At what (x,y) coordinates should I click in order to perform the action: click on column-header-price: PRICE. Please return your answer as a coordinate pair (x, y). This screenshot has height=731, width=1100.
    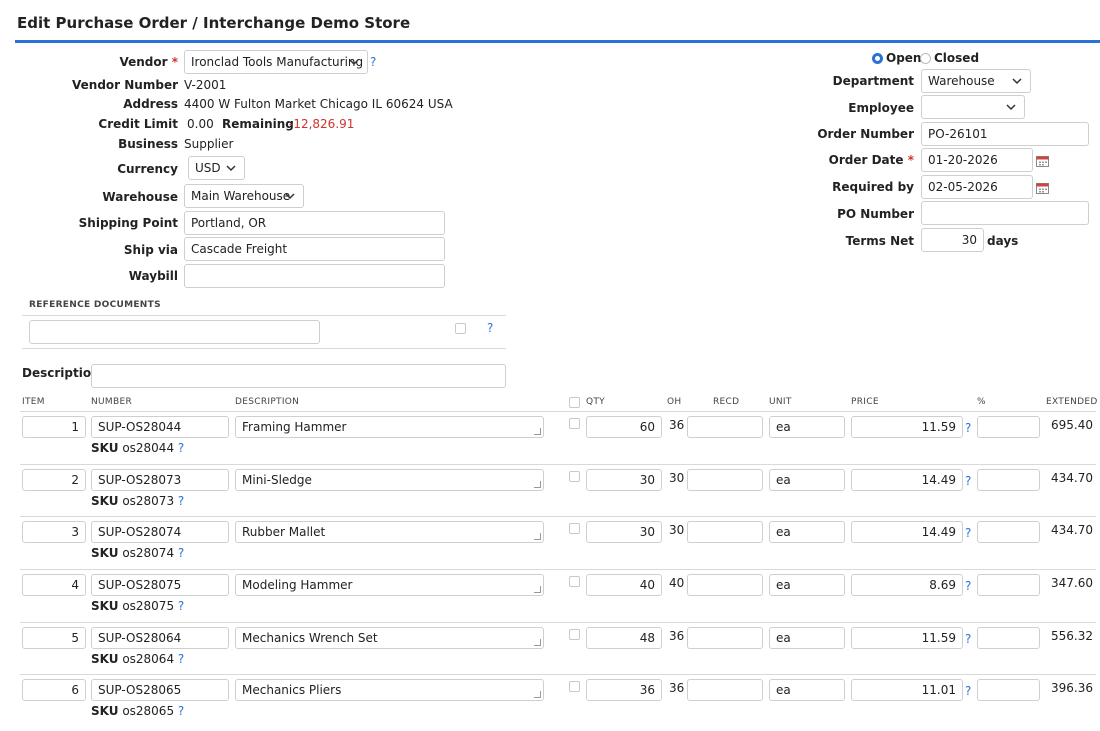
    Looking at the image, I should click on (865, 402).